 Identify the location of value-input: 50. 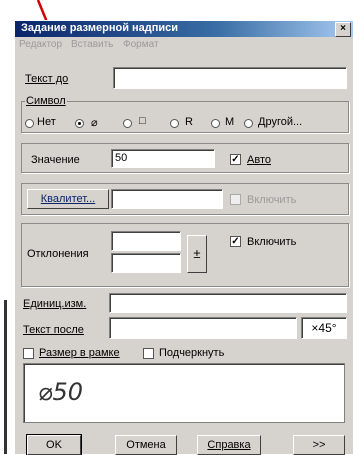
(163, 158).